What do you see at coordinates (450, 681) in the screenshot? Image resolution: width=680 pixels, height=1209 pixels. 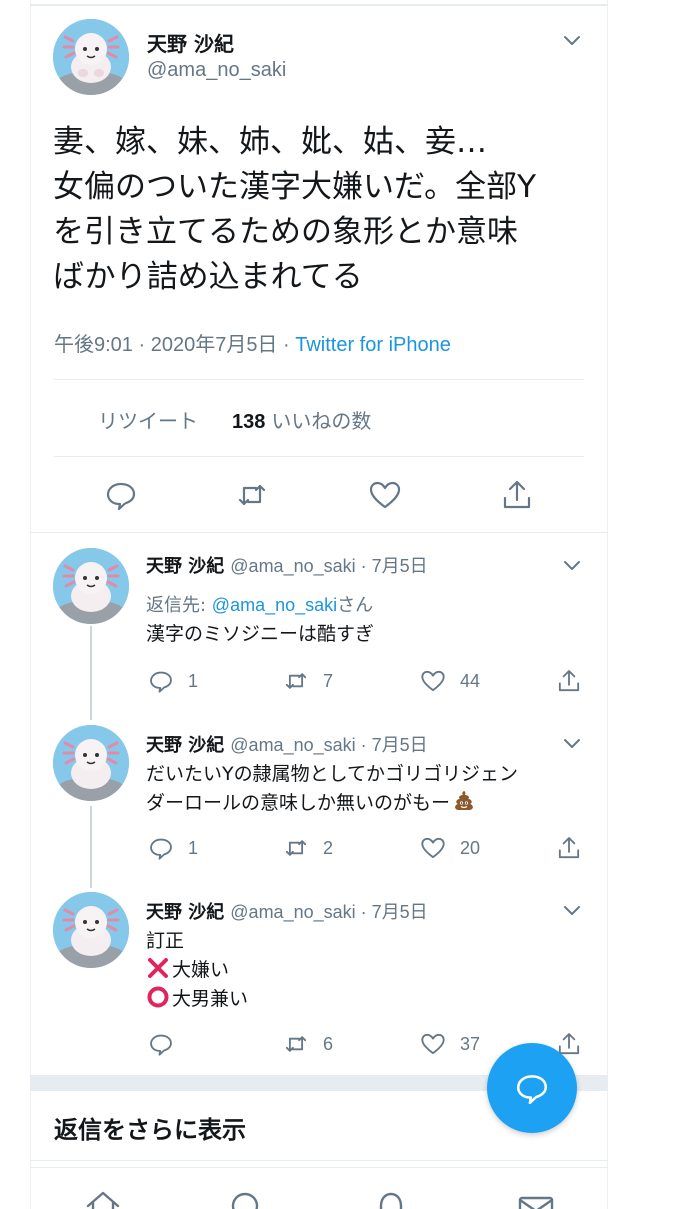 I see `like-action: 44` at bounding box center [450, 681].